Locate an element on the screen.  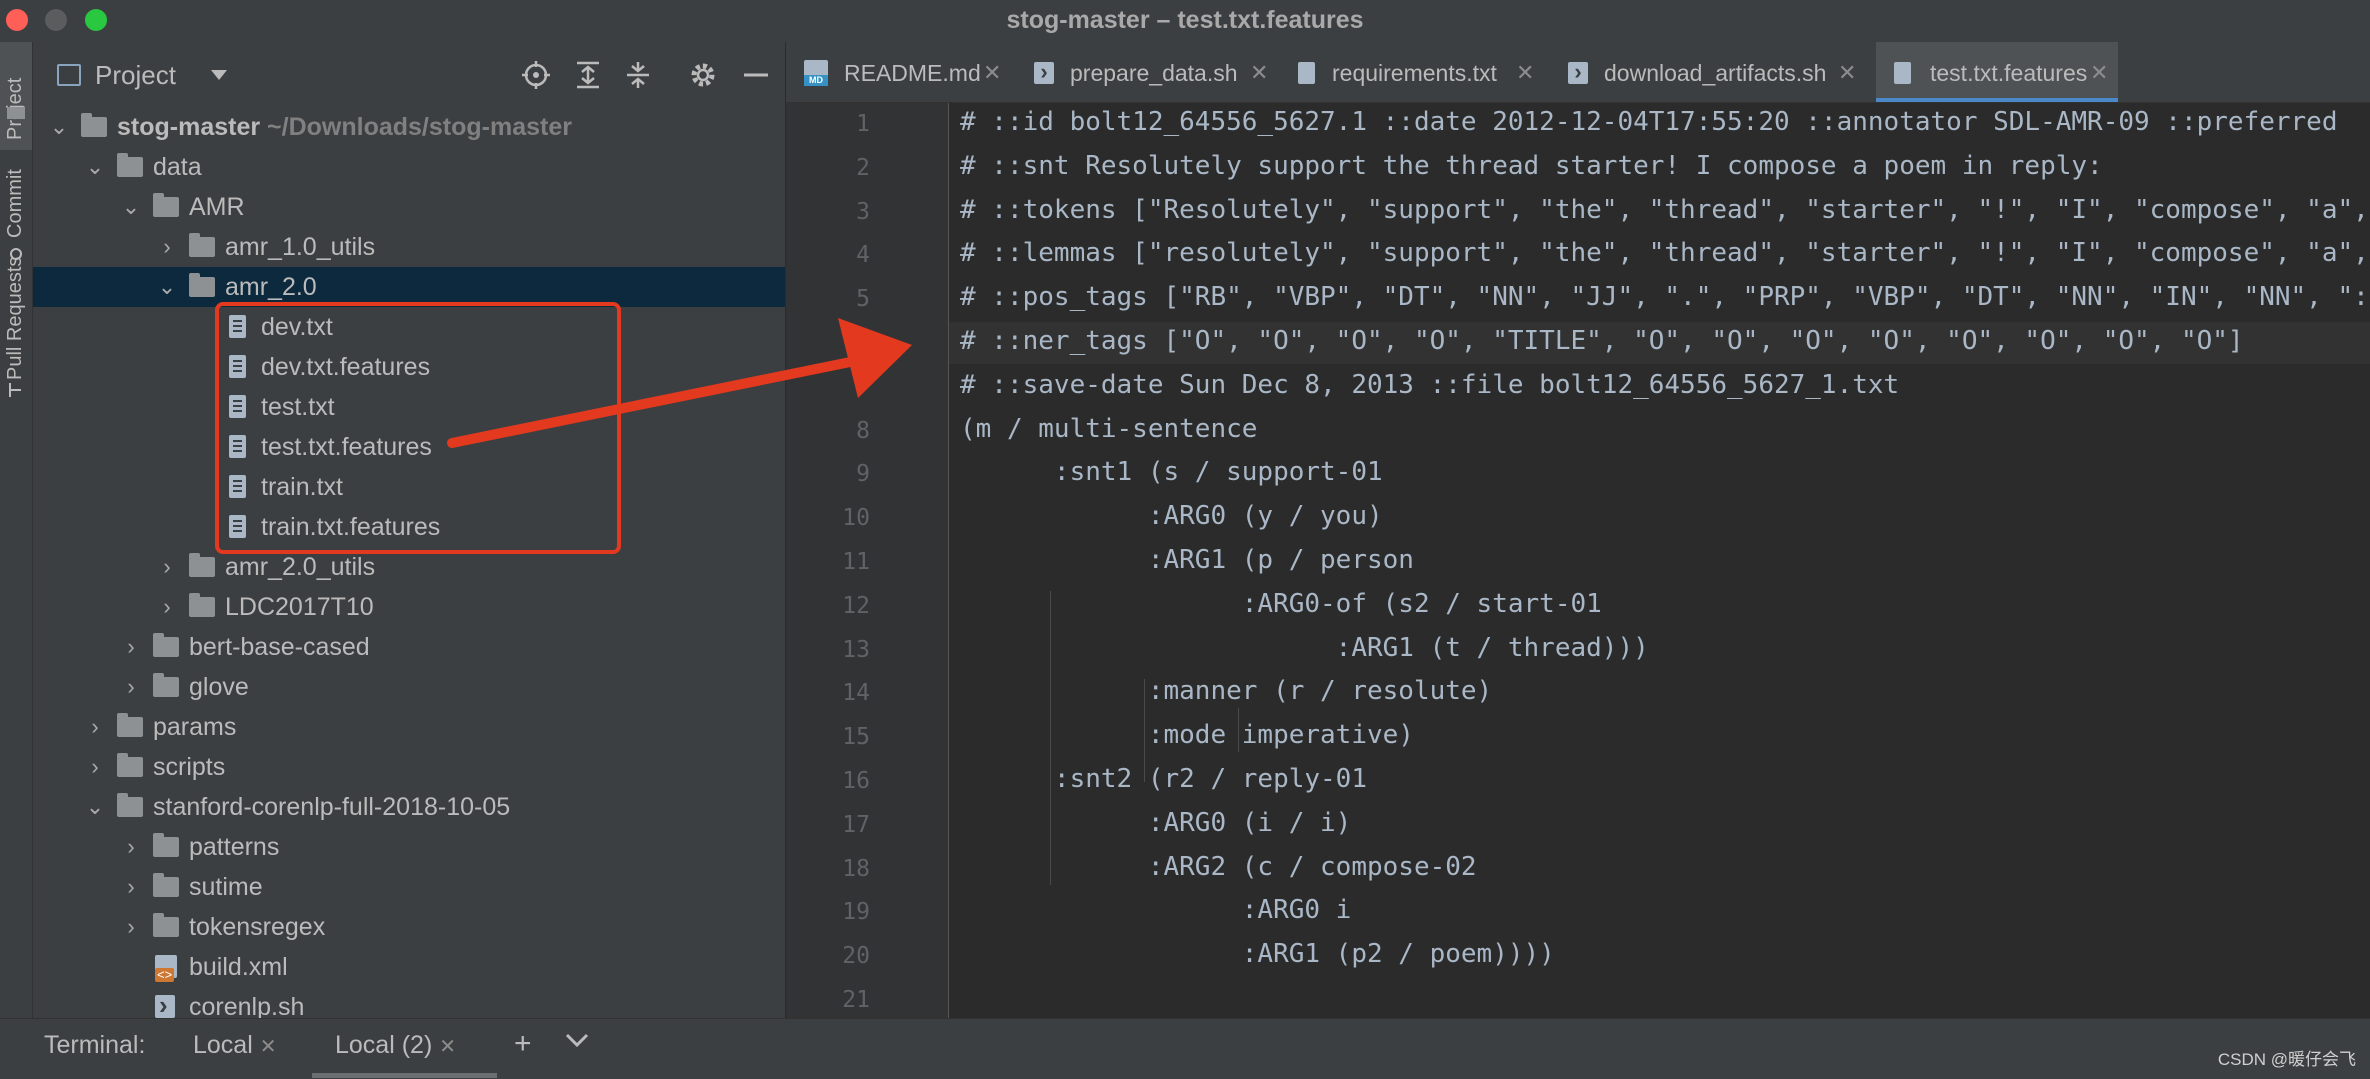
tree-row-amr-2-0: ⌄ amr_2.0 is located at coordinates (409, 287).